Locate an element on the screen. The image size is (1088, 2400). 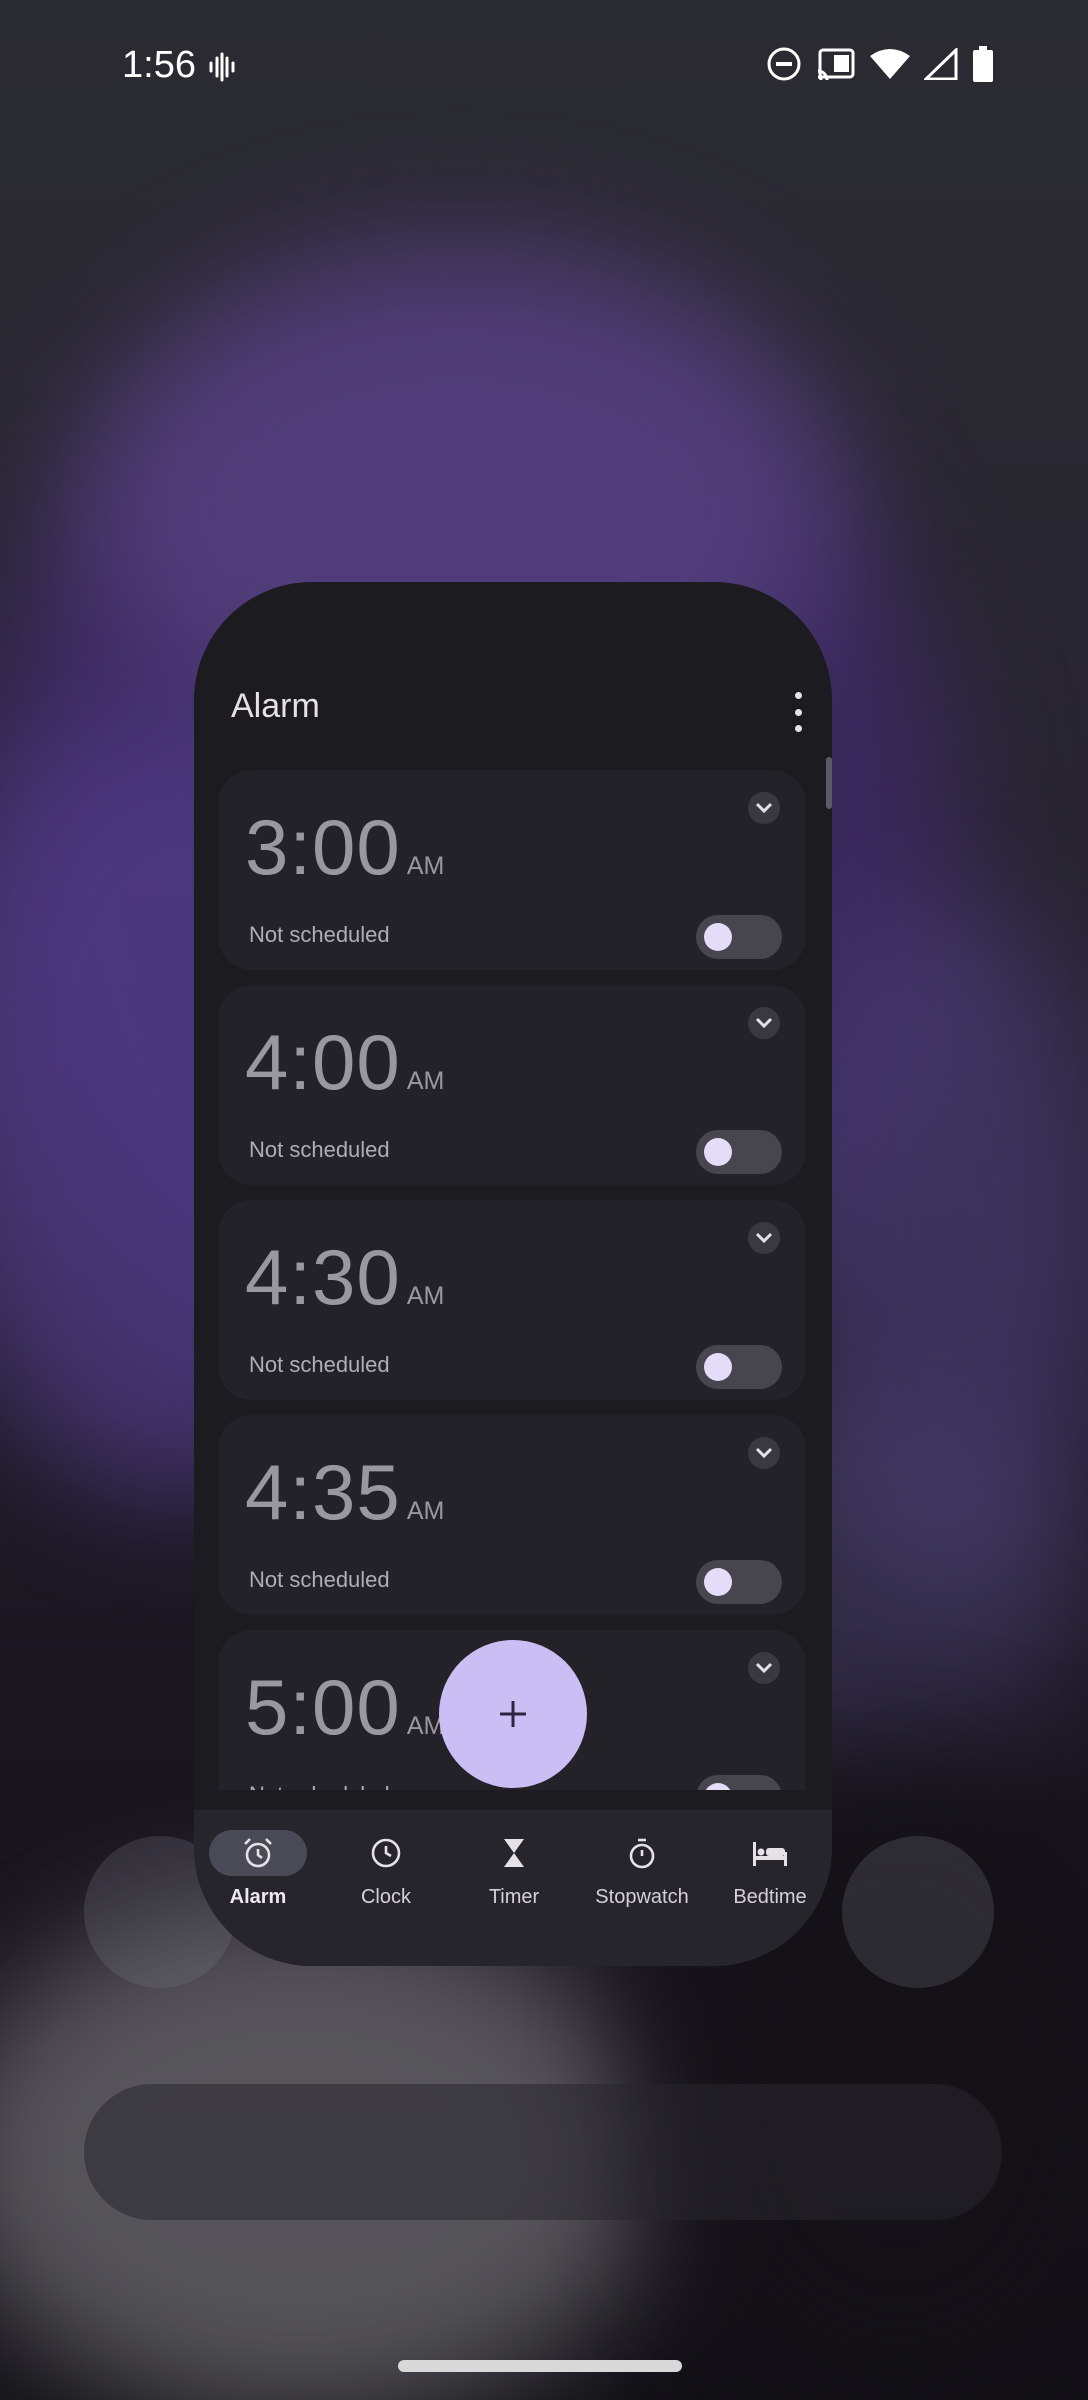
gesture-handle is located at coordinates (540, 2366).